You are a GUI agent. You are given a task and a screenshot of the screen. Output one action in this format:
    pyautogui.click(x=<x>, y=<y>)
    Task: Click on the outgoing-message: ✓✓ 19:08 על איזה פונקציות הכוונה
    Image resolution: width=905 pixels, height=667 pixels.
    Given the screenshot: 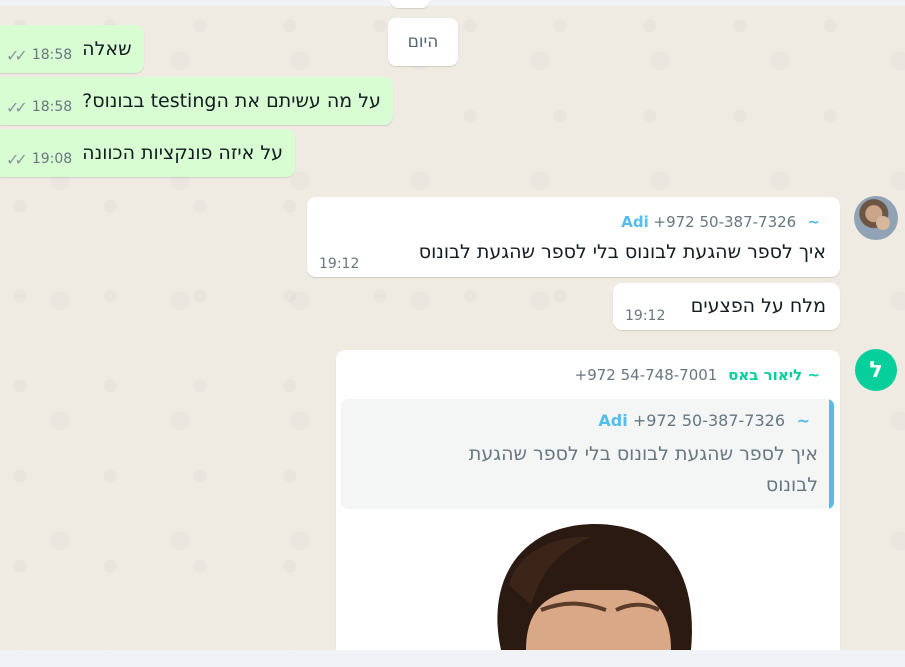 What is the action you would take?
    pyautogui.click(x=148, y=153)
    